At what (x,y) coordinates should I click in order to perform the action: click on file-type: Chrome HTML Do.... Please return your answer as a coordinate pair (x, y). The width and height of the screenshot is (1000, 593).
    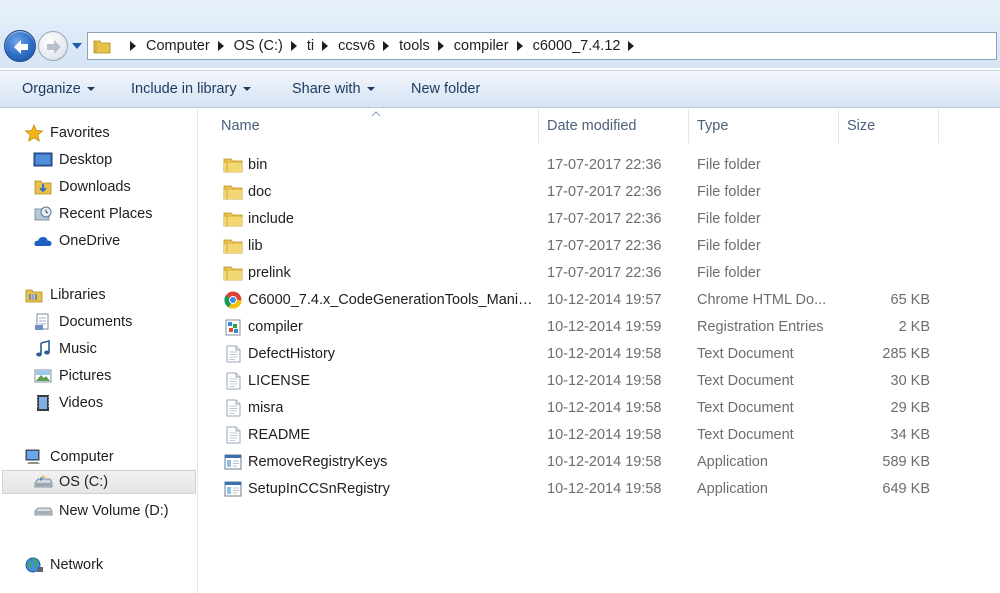
    Looking at the image, I should click on (762, 299).